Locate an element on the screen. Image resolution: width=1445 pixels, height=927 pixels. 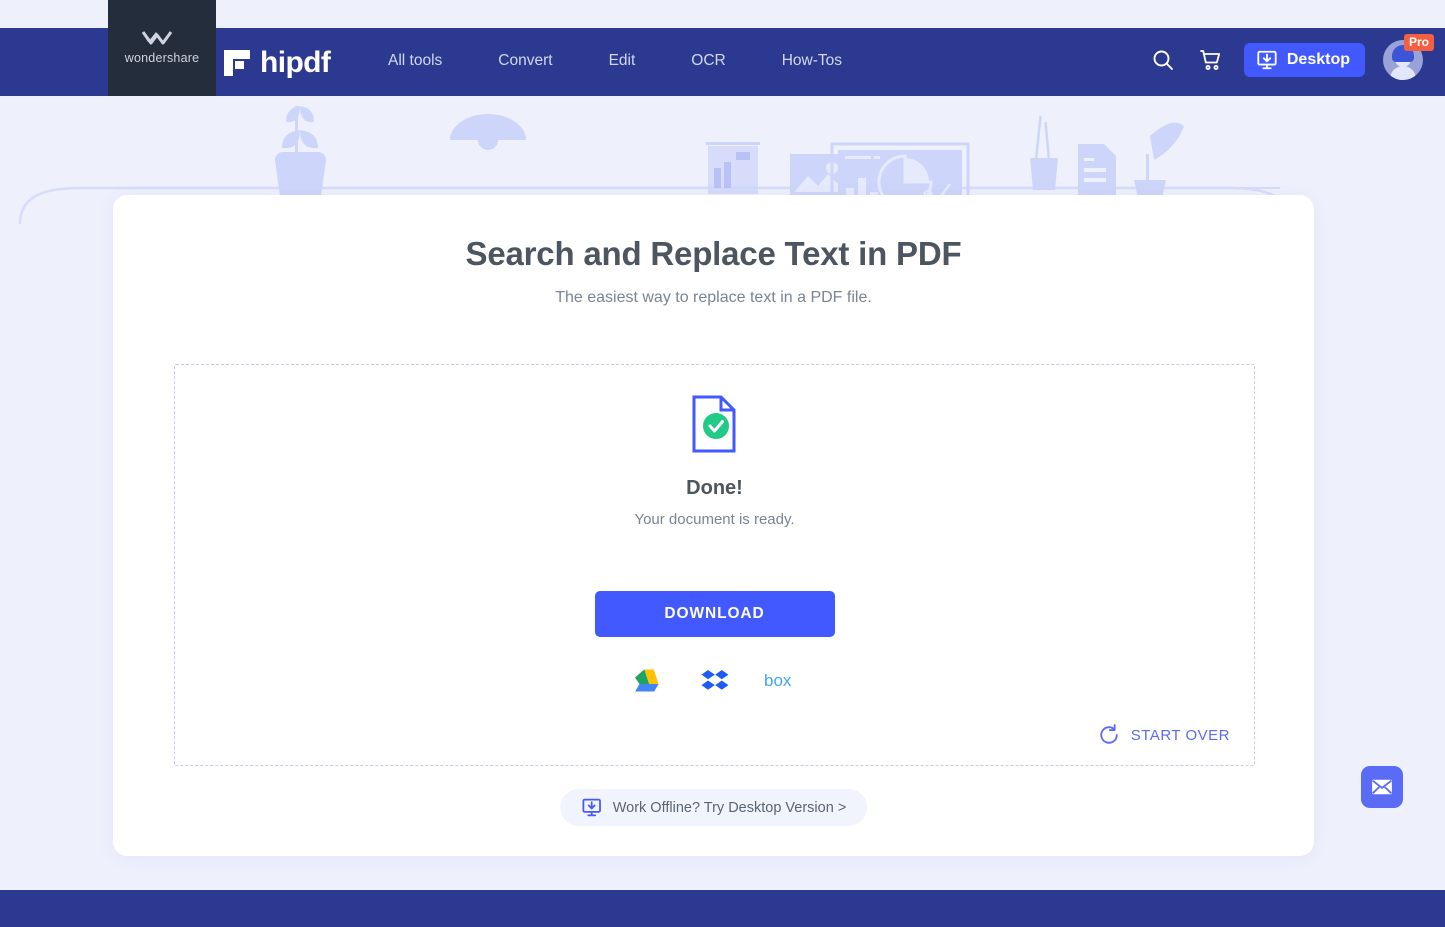
desktop-button-label: Desktop is located at coordinates (1318, 59).